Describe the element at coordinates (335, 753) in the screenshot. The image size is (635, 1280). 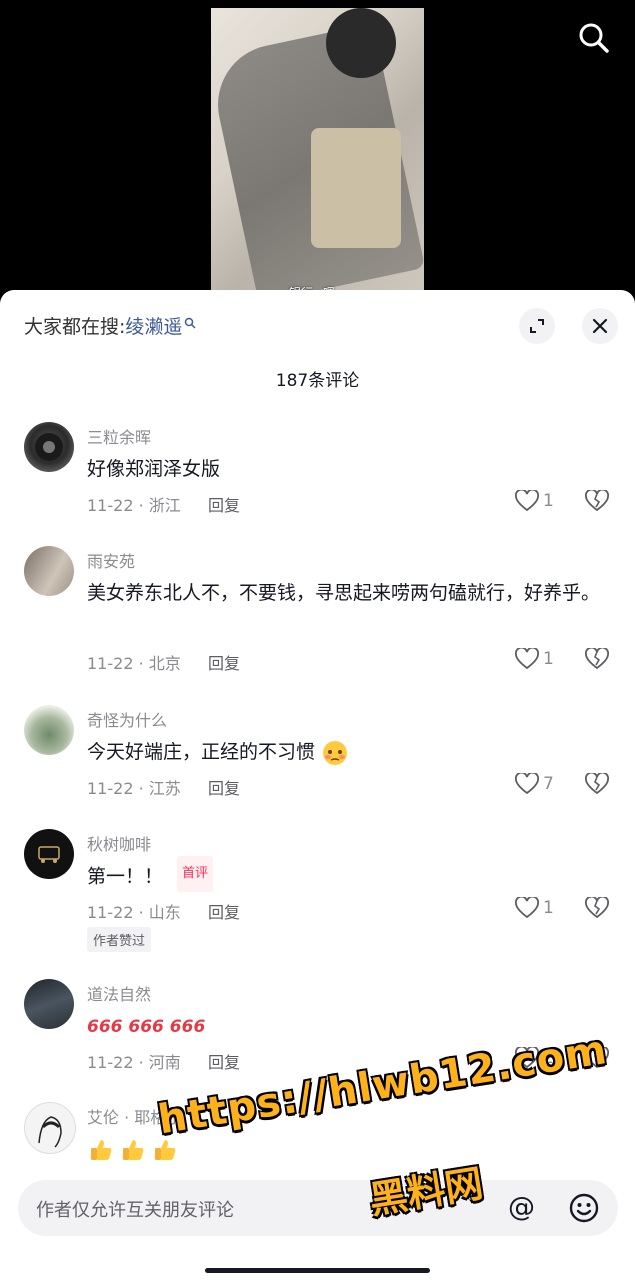
I see `blushing-face-icon` at that location.